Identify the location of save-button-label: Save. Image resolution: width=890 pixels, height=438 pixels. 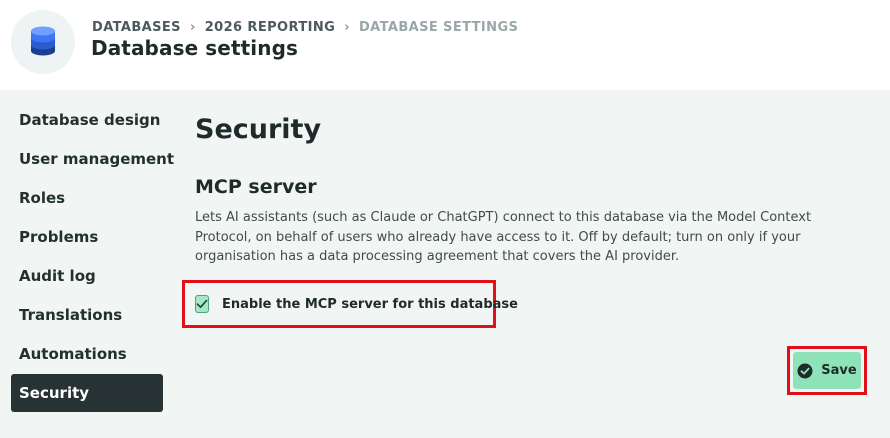
(839, 370).